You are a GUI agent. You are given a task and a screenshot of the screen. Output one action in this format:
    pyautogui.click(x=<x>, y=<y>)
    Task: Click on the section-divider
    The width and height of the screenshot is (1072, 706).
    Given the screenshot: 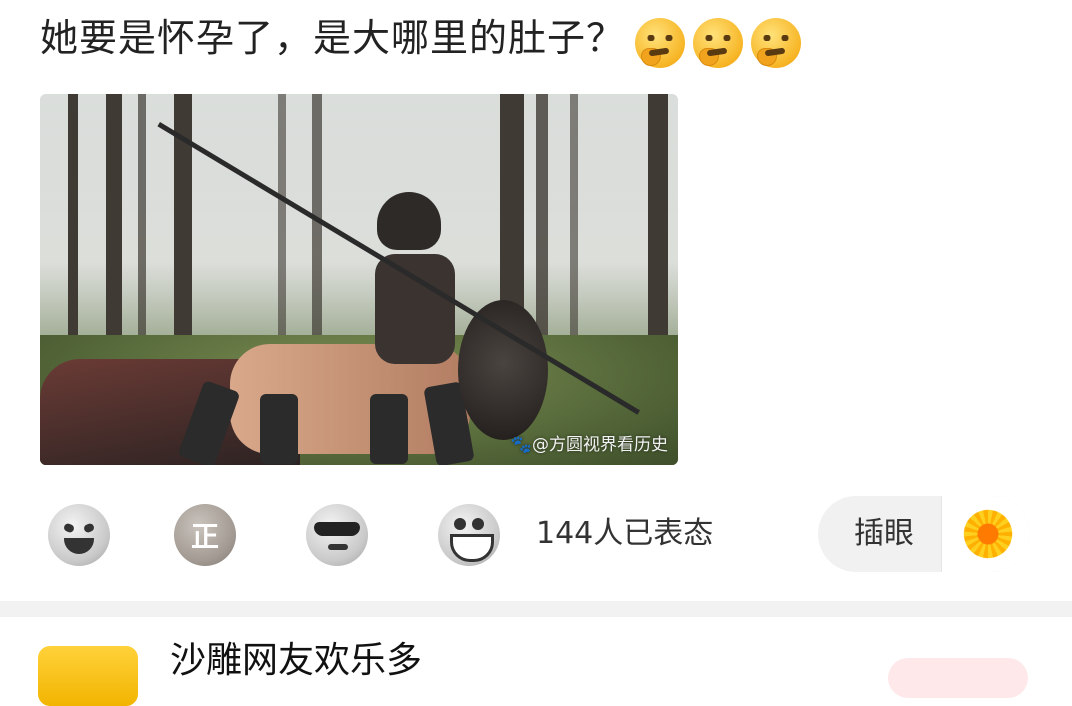 What is the action you would take?
    pyautogui.click(x=536, y=609)
    